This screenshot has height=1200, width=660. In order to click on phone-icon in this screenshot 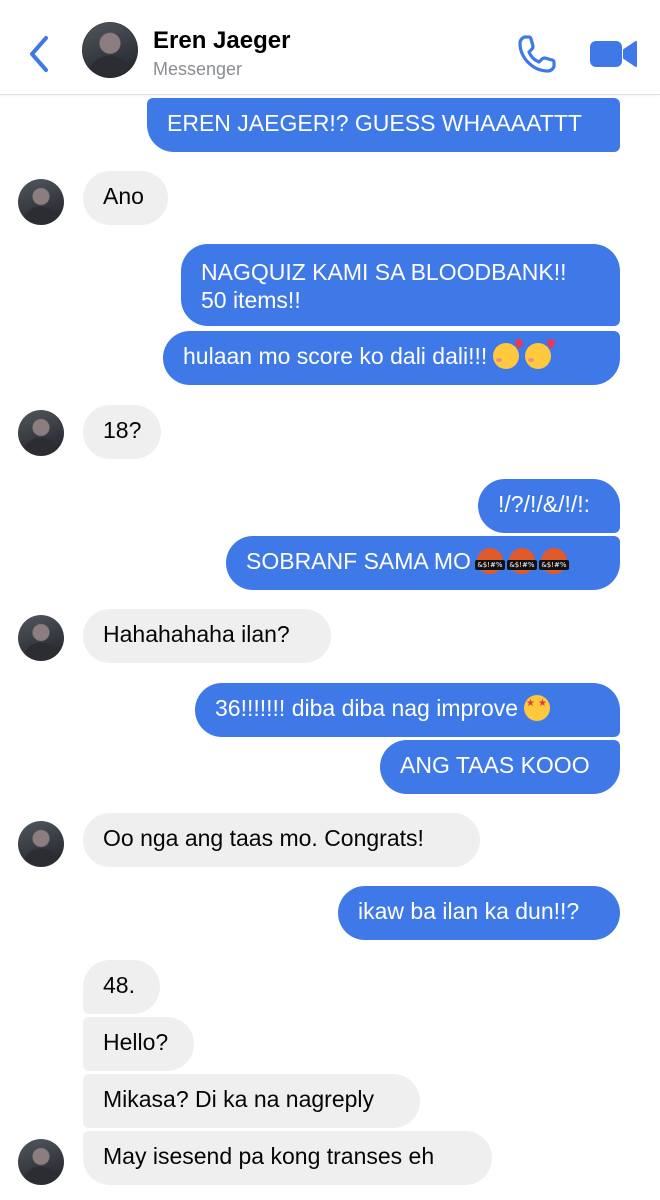, I will do `click(537, 54)`.